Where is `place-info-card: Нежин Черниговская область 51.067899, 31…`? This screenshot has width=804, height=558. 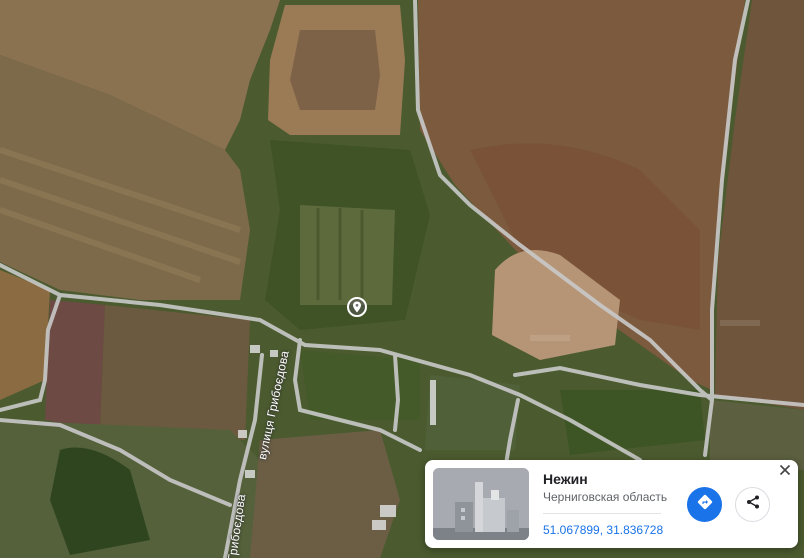
place-info-card: Нежин Черниговская область 51.067899, 31… is located at coordinates (611, 504).